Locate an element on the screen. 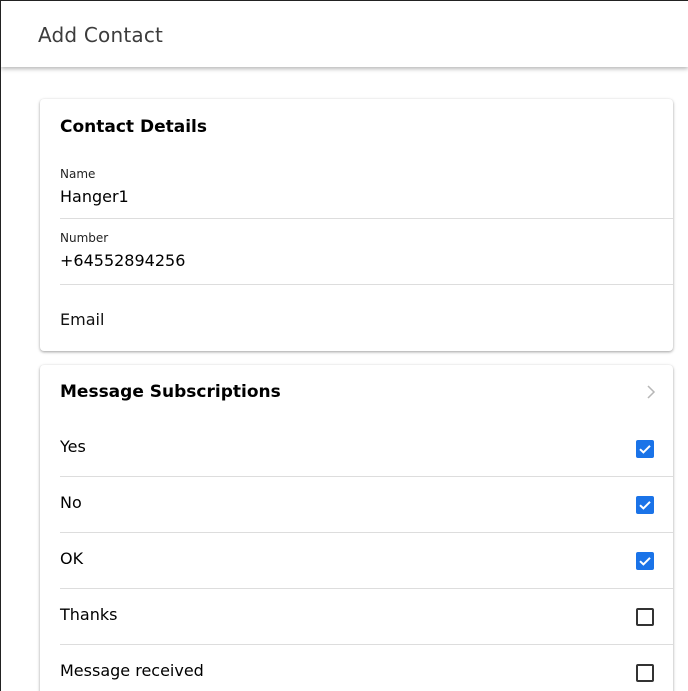 Image resolution: width=688 pixels, height=691 pixels. message-subscriptions-header: Message Subscriptions is located at coordinates (170, 392).